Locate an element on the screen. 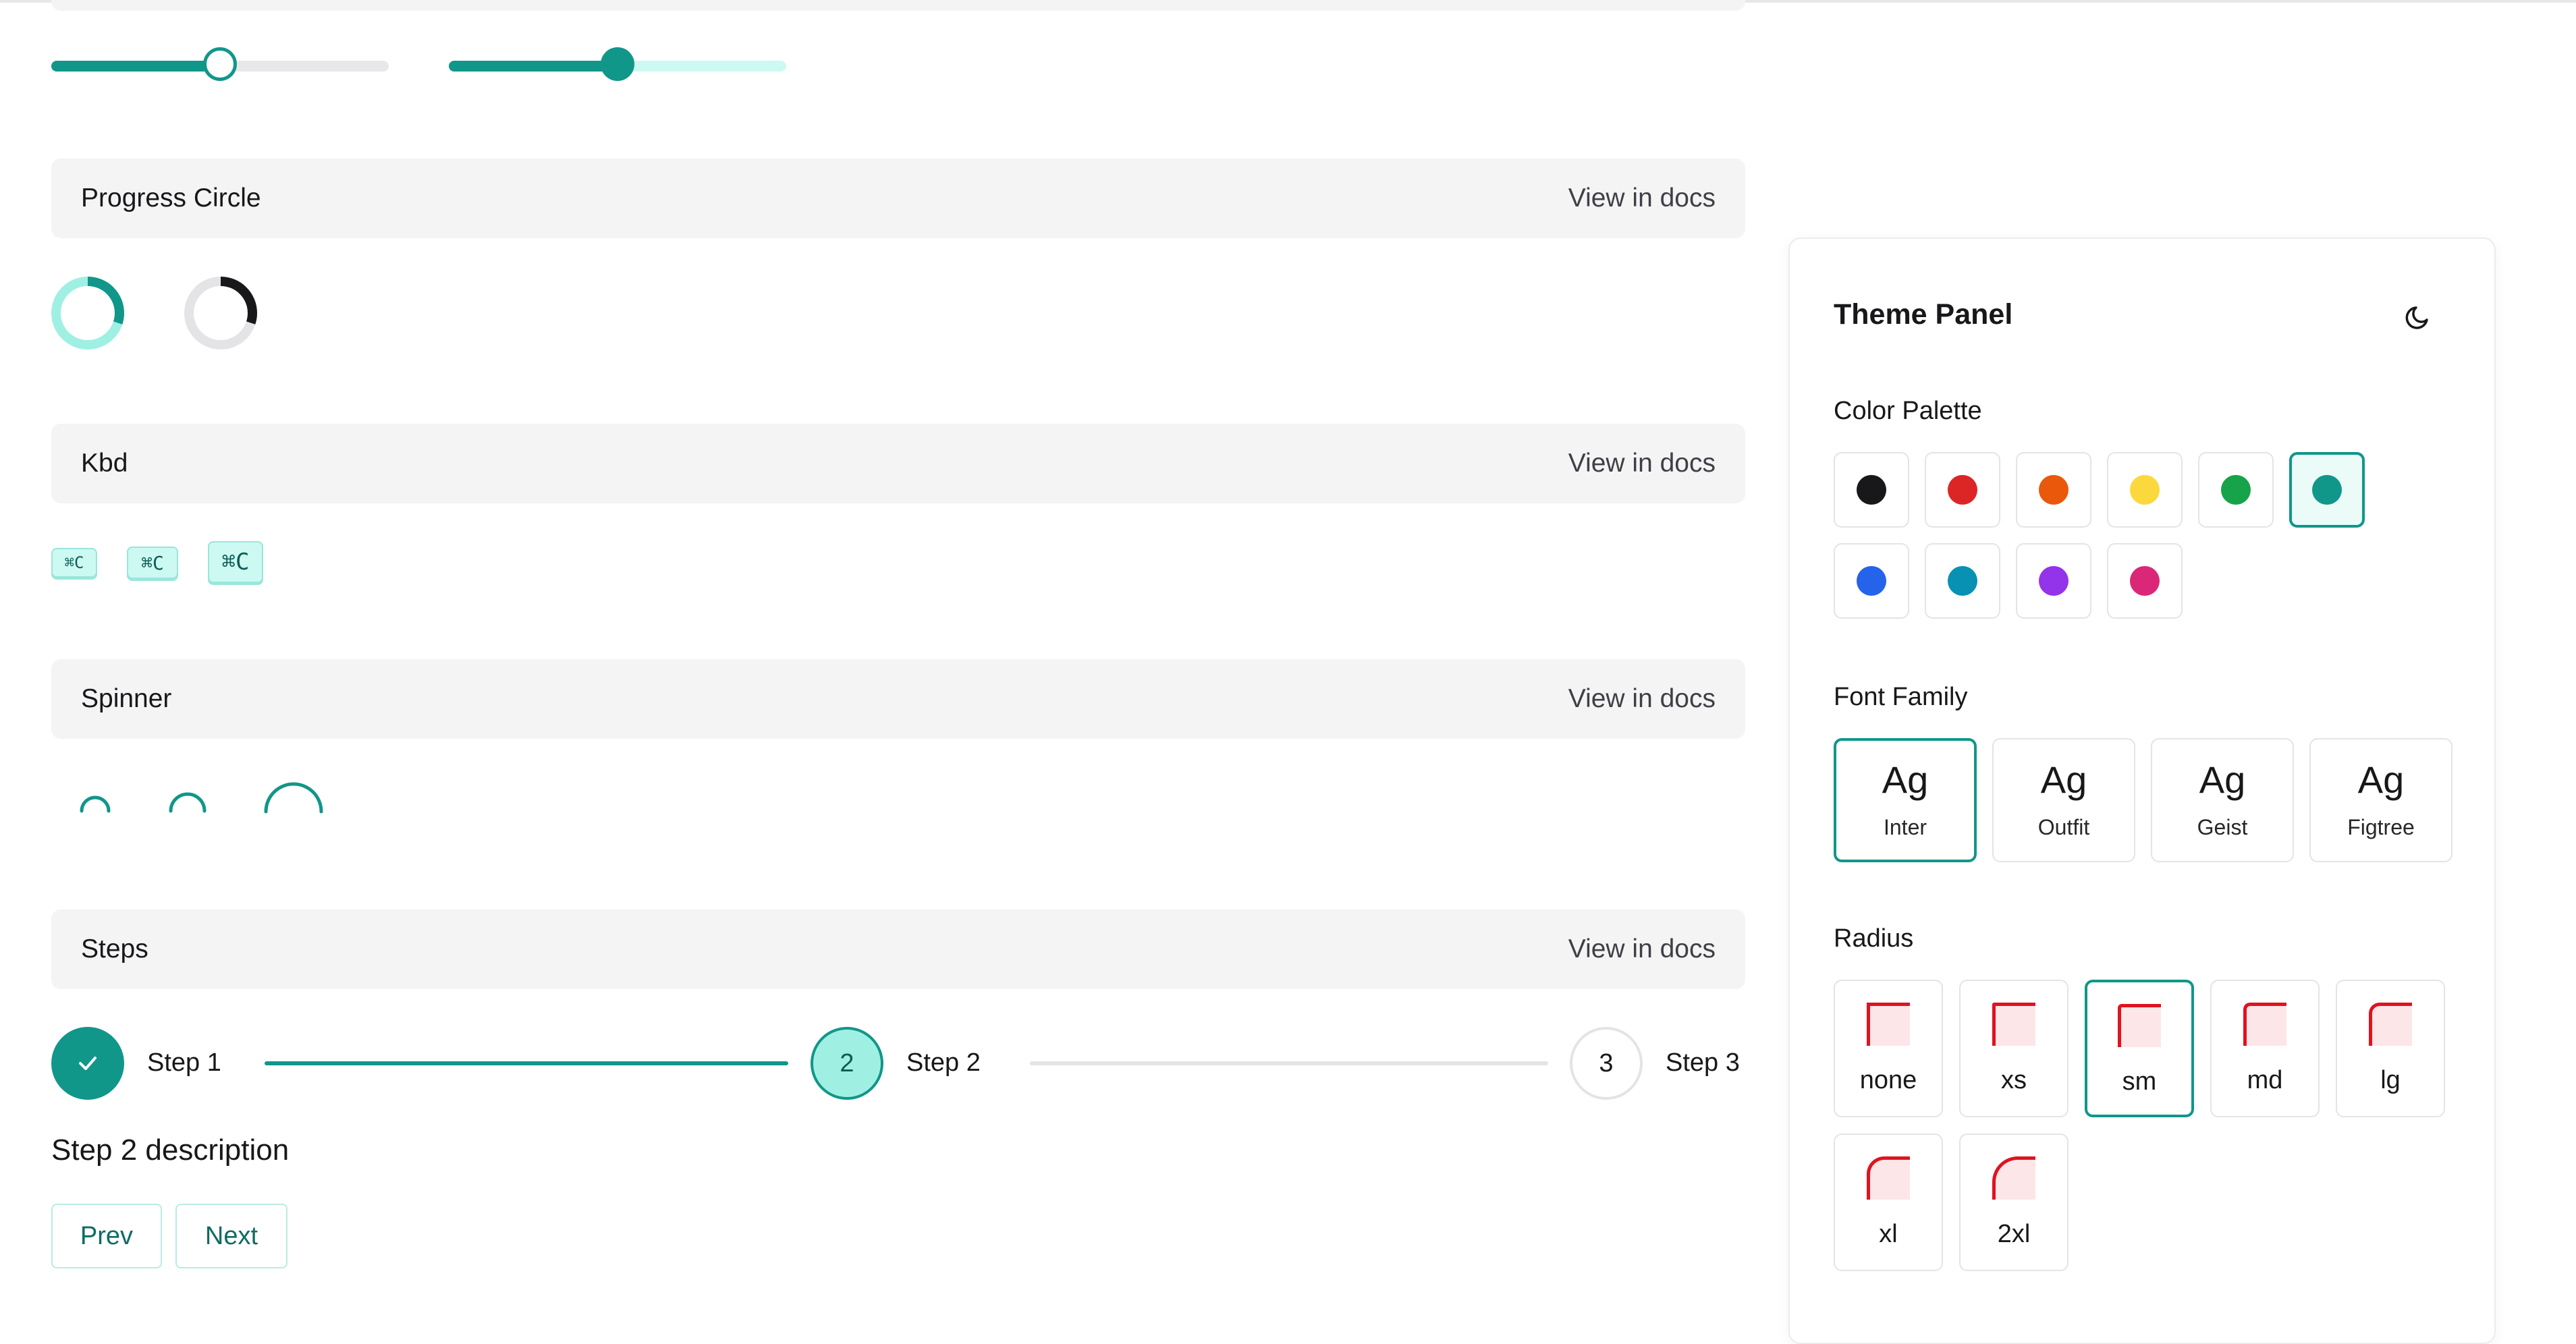 The width and height of the screenshot is (2576, 1344). radius-option-xl: xl is located at coordinates (1888, 1202).